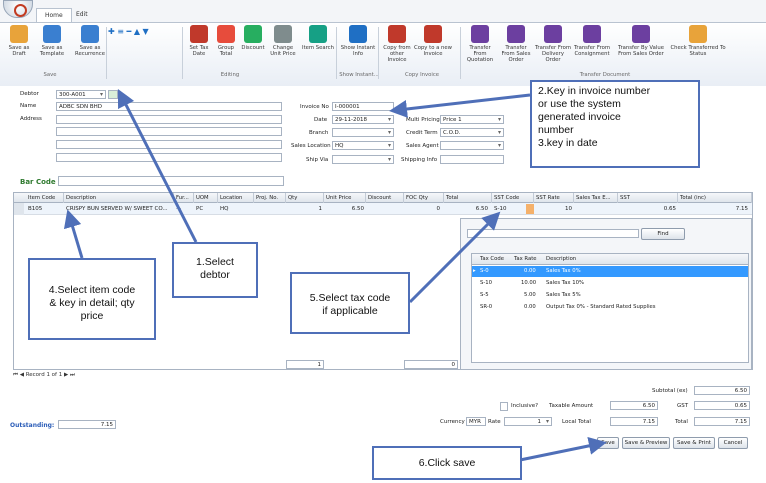 This screenshot has width=766, height=483. What do you see at coordinates (66, 375) in the screenshot?
I see `nav-next-icon: ▶` at bounding box center [66, 375].